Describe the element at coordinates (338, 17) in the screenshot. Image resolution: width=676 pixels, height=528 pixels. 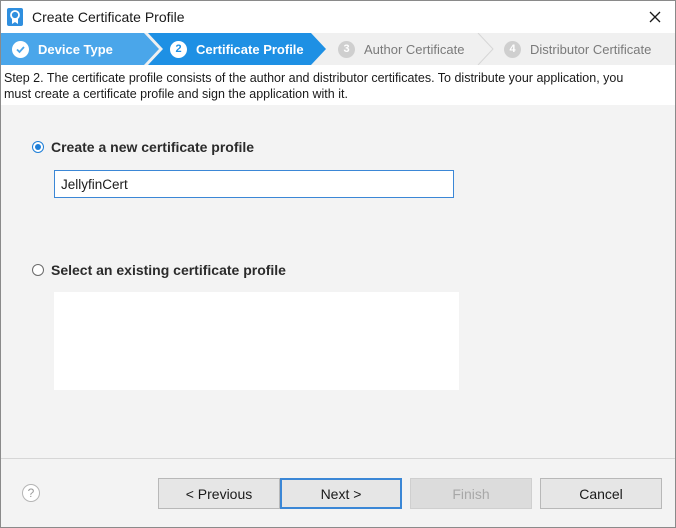
I see `title-bar: Create Certificate Profile` at that location.